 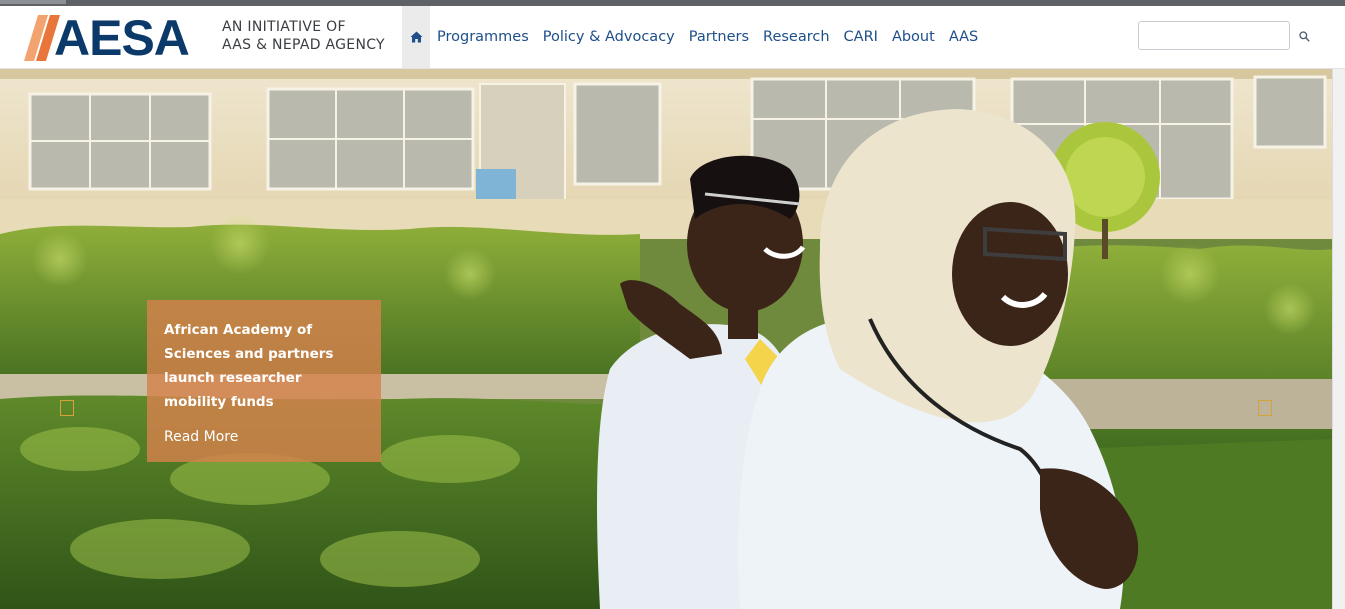 I want to click on search-button, so click(x=1304, y=36).